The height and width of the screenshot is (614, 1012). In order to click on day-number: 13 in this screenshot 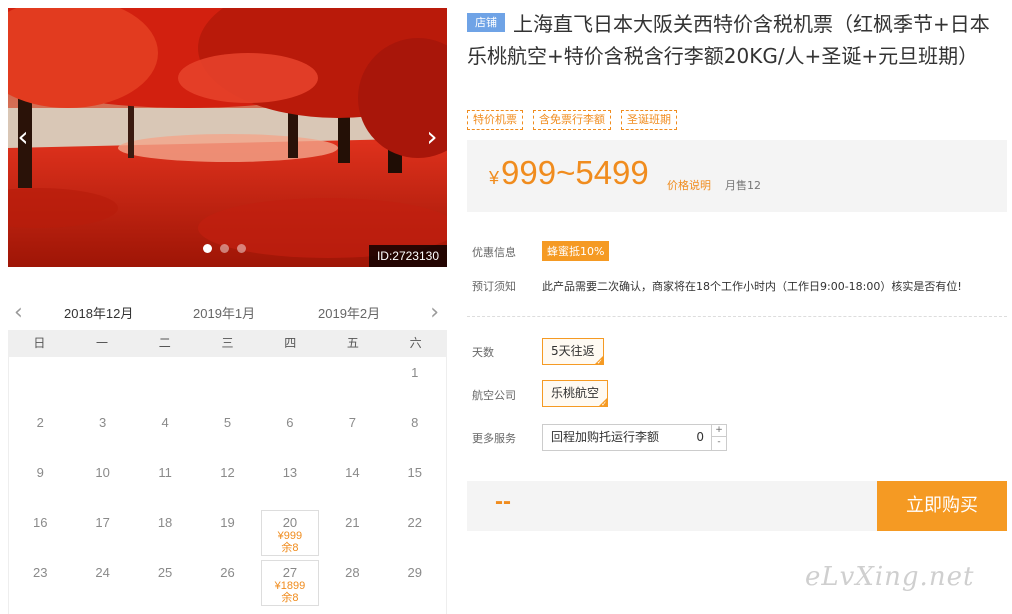, I will do `click(290, 472)`.